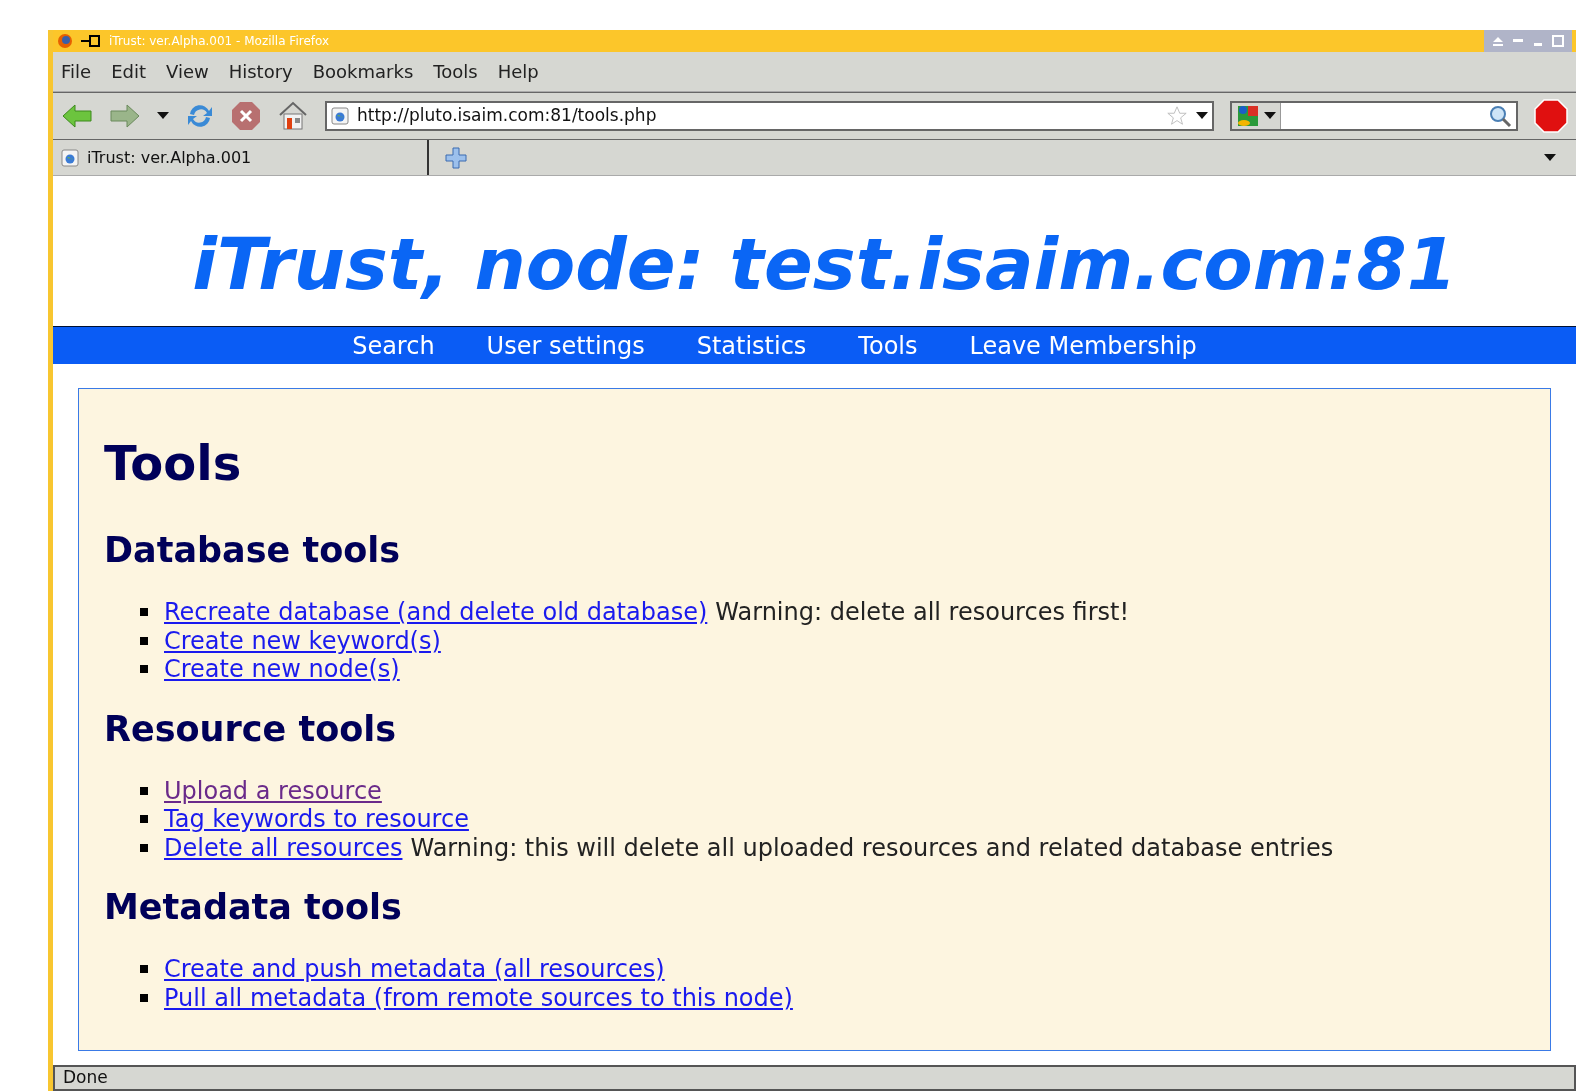  I want to click on tool-link: Tag keywords to resource, so click(316, 819).